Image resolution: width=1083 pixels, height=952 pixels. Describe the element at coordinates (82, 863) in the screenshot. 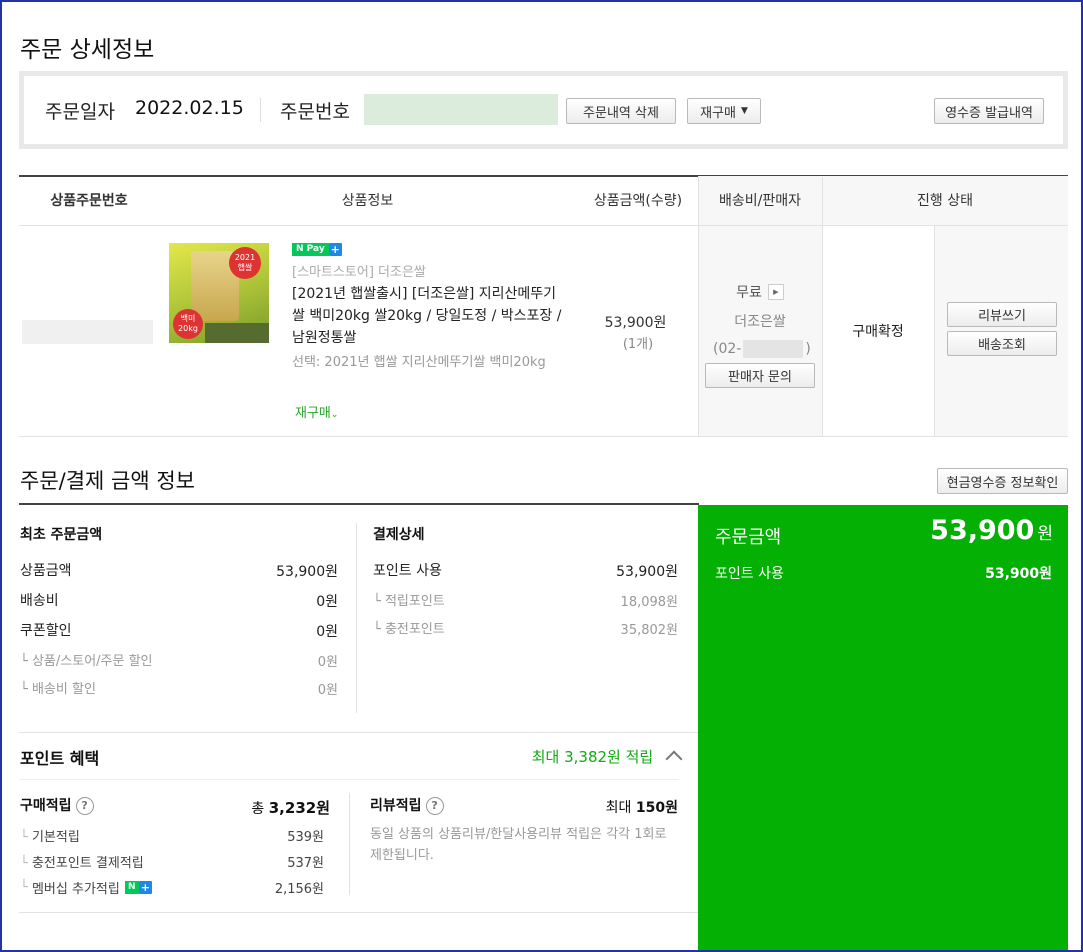

I see `charge-pay-points-label: └ 충전포인트 결제적립` at that location.